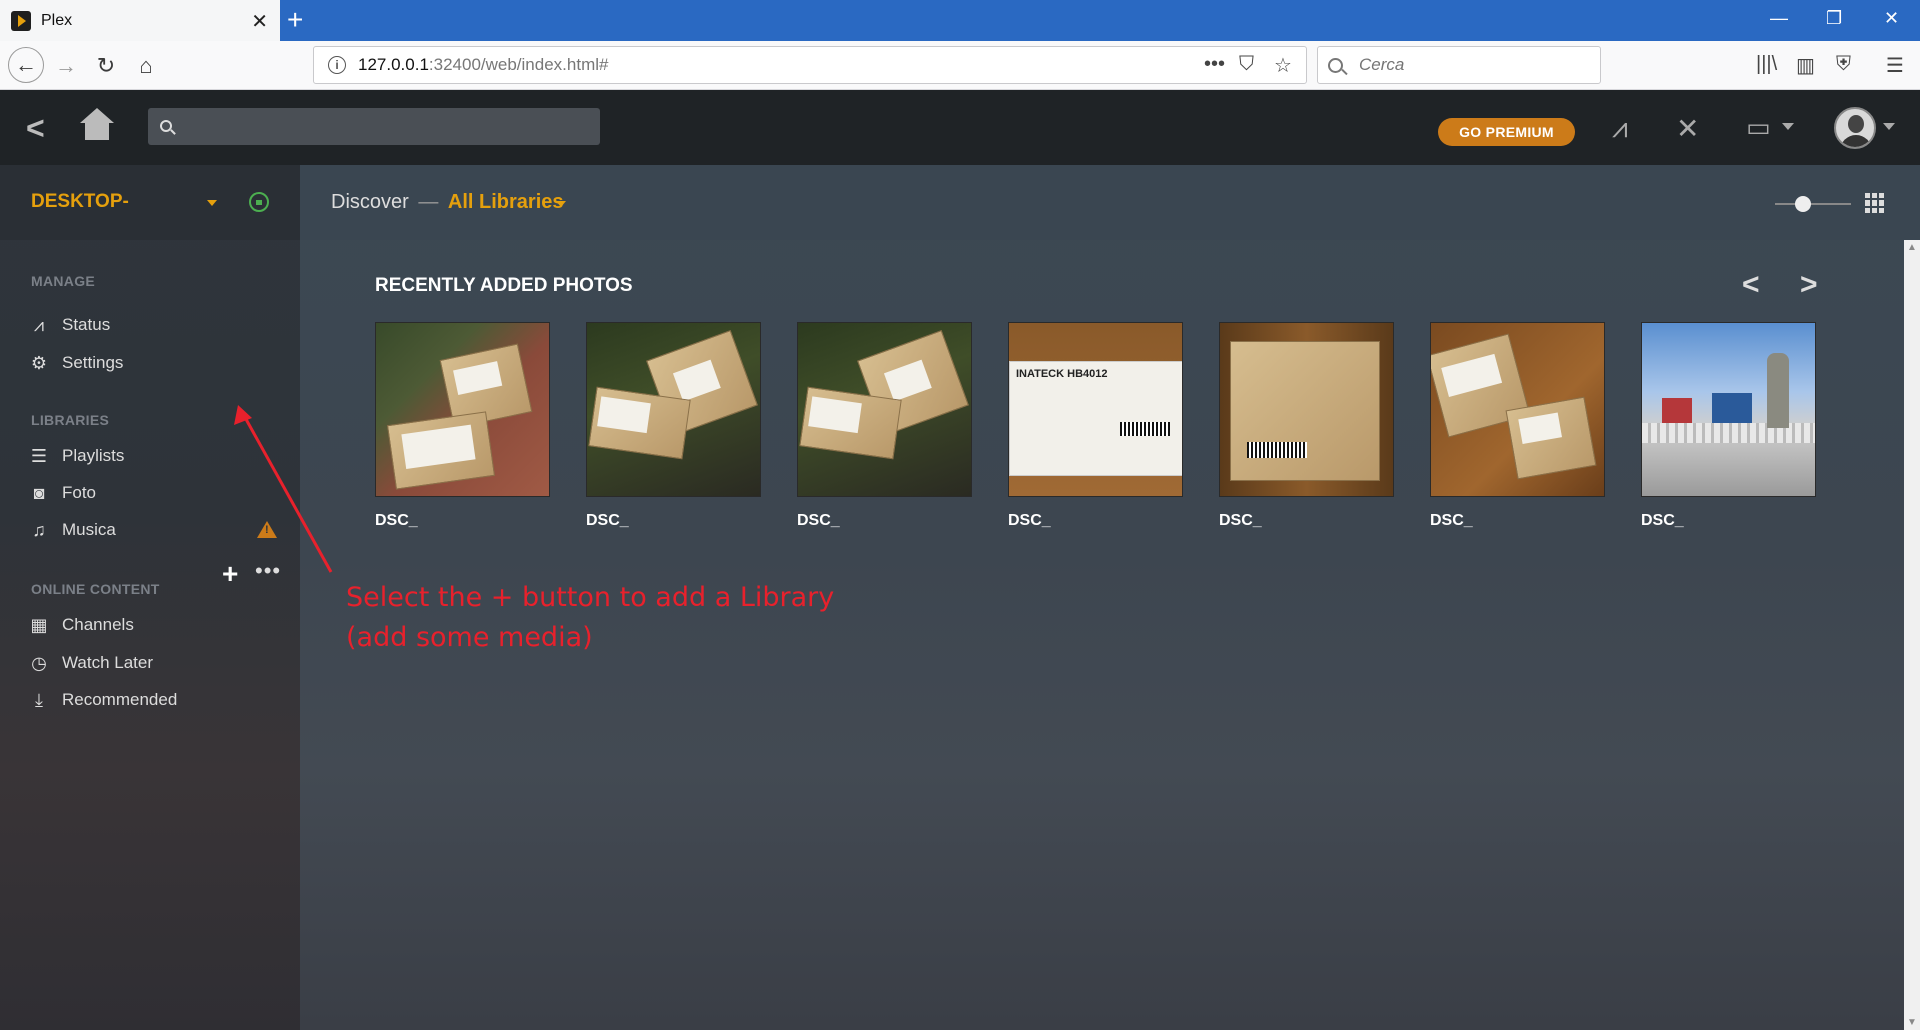 The width and height of the screenshot is (1920, 1030). Describe the element at coordinates (1469, 65) in the screenshot. I see `browser-search-input` at that location.